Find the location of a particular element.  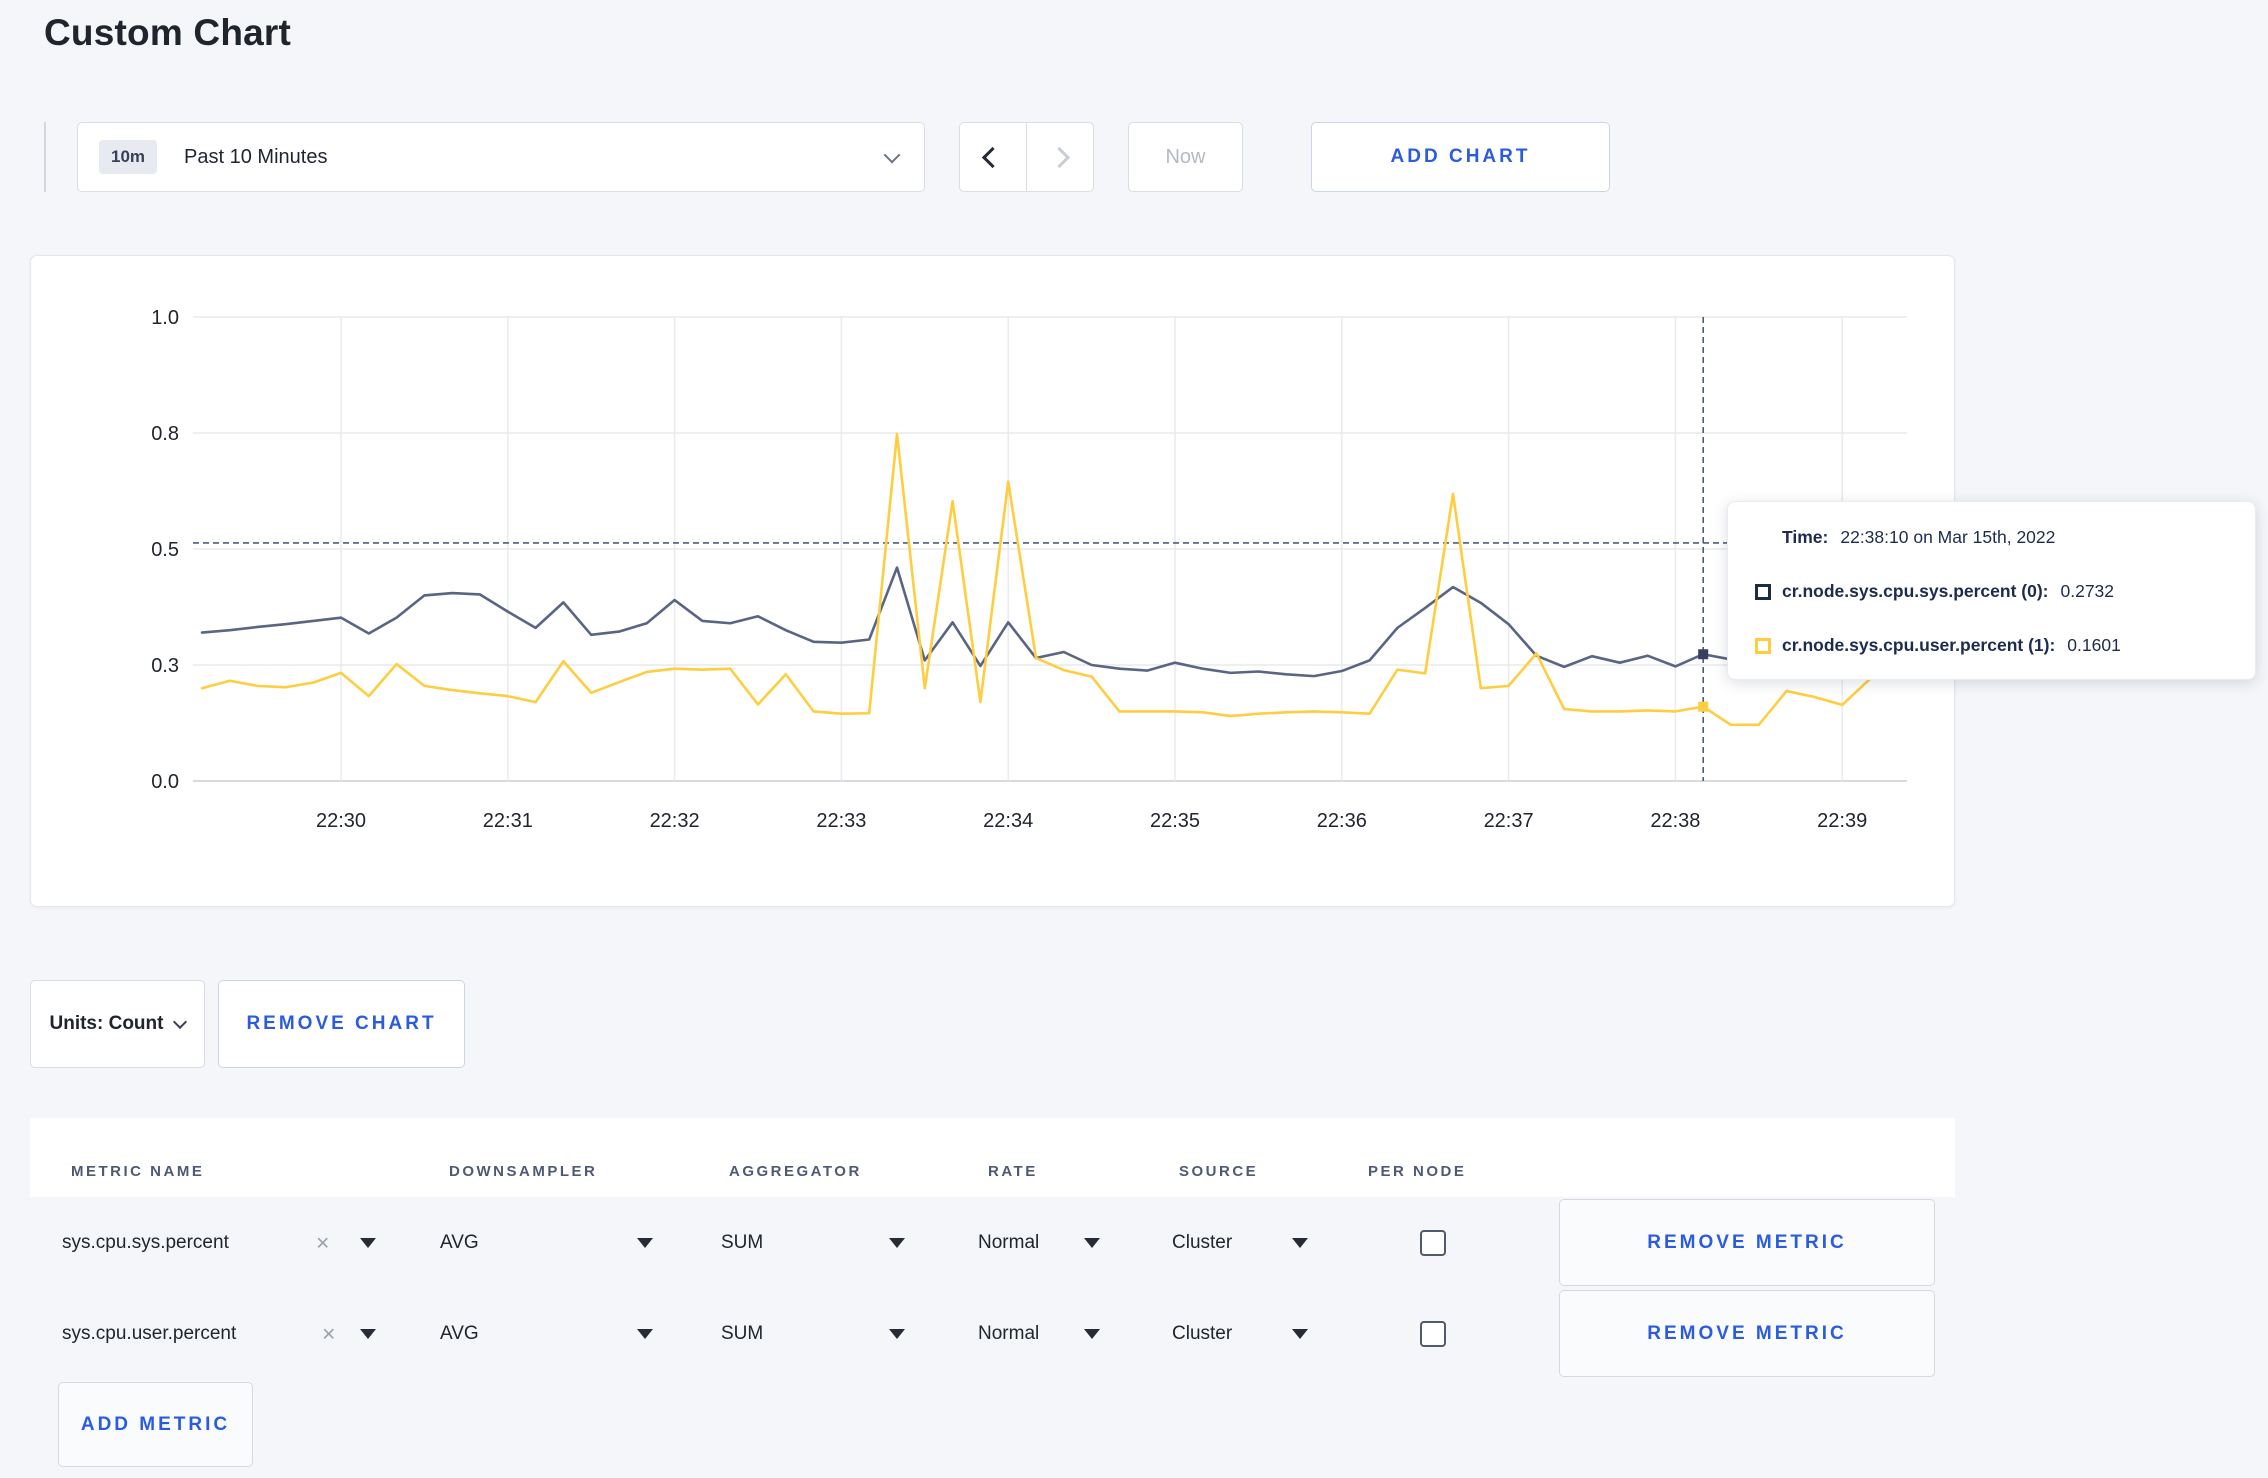

svg-text: 22:36 is located at coordinates (1342, 821).